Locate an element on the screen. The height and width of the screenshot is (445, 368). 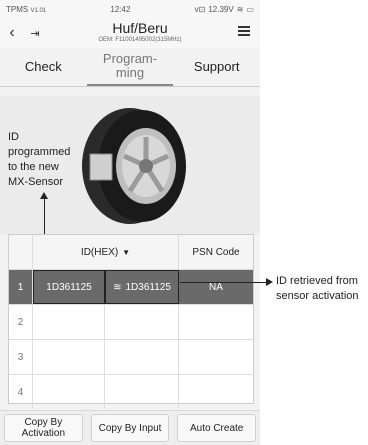
page-subtitle: OEM: F11001495002(315MHz) is located at coordinates (140, 40).